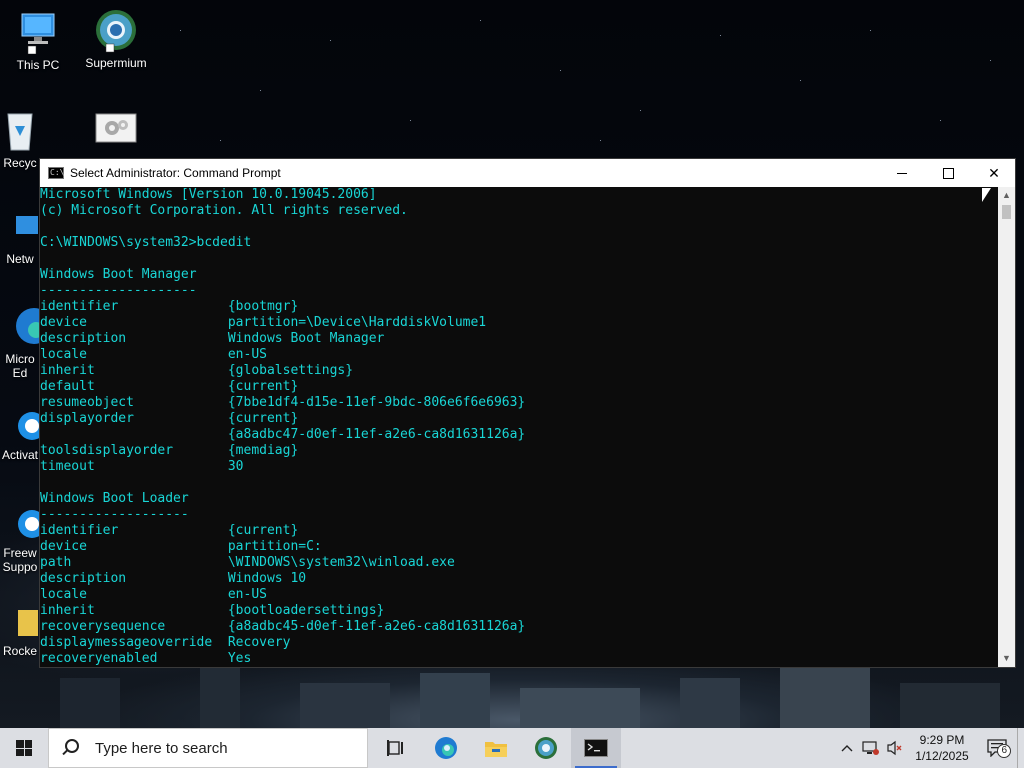 Image resolution: width=1024 pixels, height=768 pixels. Describe the element at coordinates (181, 546) in the screenshot. I see `console-line: device partition=C:` at that location.